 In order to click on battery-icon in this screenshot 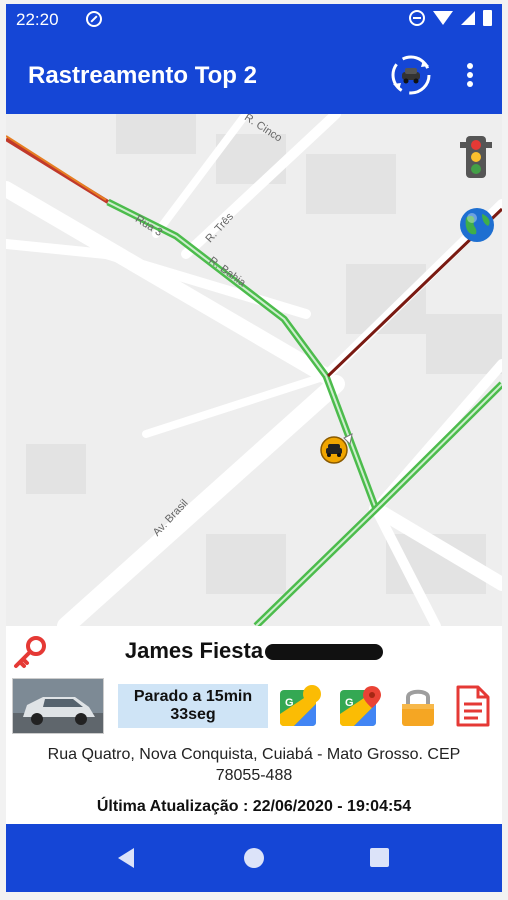, I will do `click(487, 18)`.